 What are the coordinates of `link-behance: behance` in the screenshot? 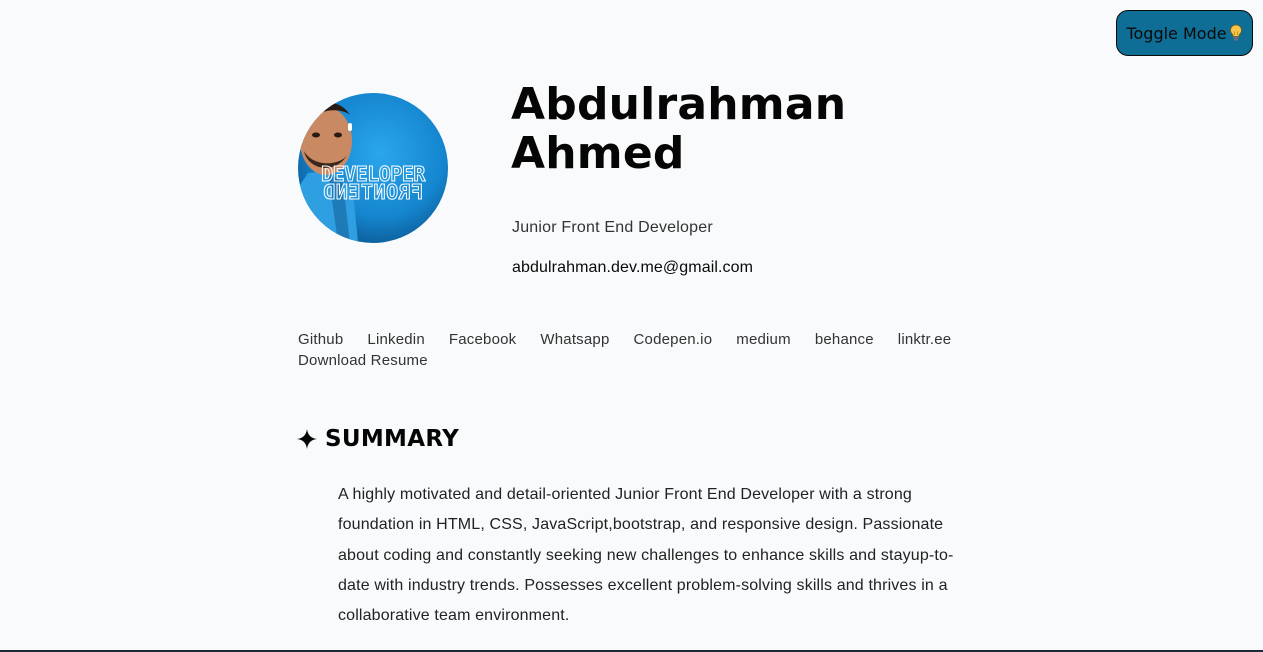 It's located at (844, 339).